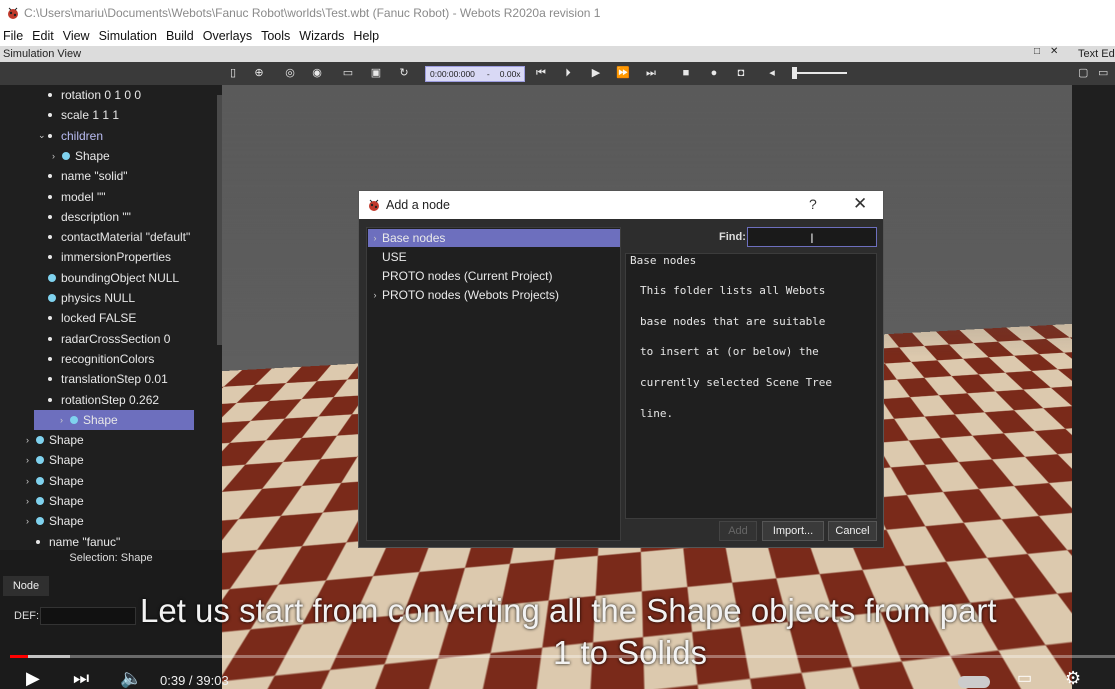  I want to click on add-button: Add, so click(738, 531).